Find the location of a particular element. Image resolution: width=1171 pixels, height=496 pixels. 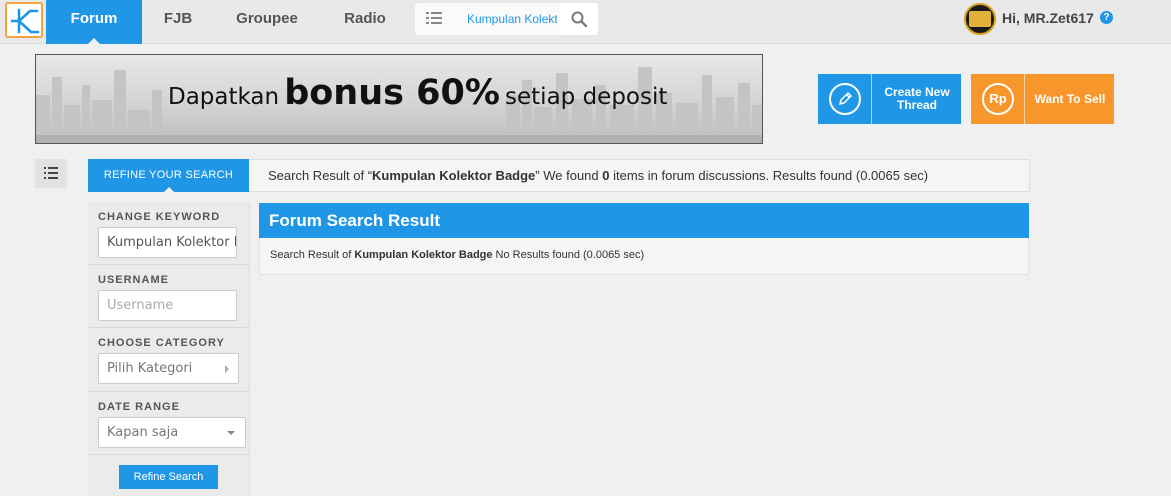

avatar-image is located at coordinates (980, 19).